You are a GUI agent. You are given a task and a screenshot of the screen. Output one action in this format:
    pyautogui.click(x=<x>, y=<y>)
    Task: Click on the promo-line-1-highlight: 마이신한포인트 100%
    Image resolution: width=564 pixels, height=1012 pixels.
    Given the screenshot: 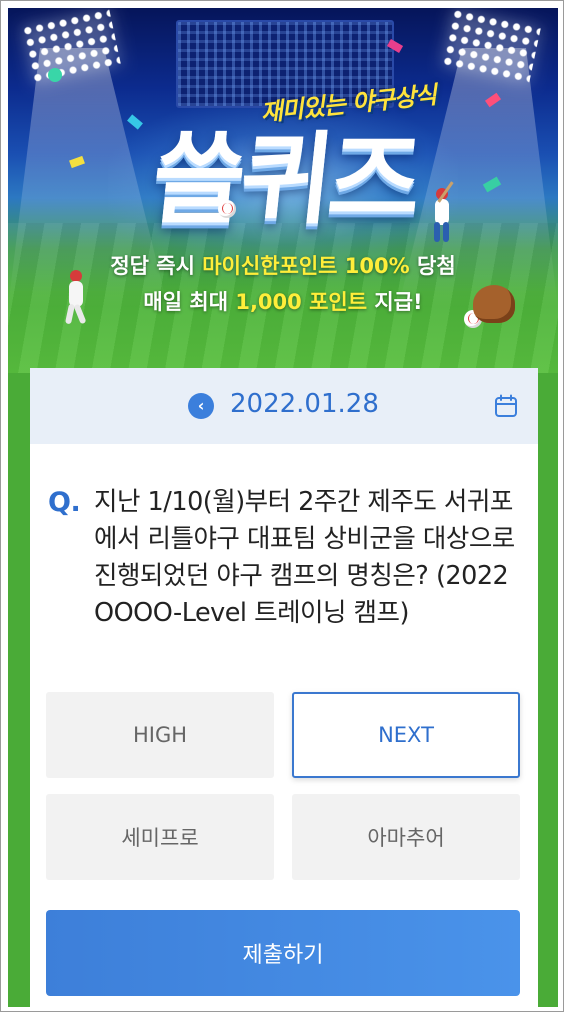 What is the action you would take?
    pyautogui.click(x=306, y=266)
    